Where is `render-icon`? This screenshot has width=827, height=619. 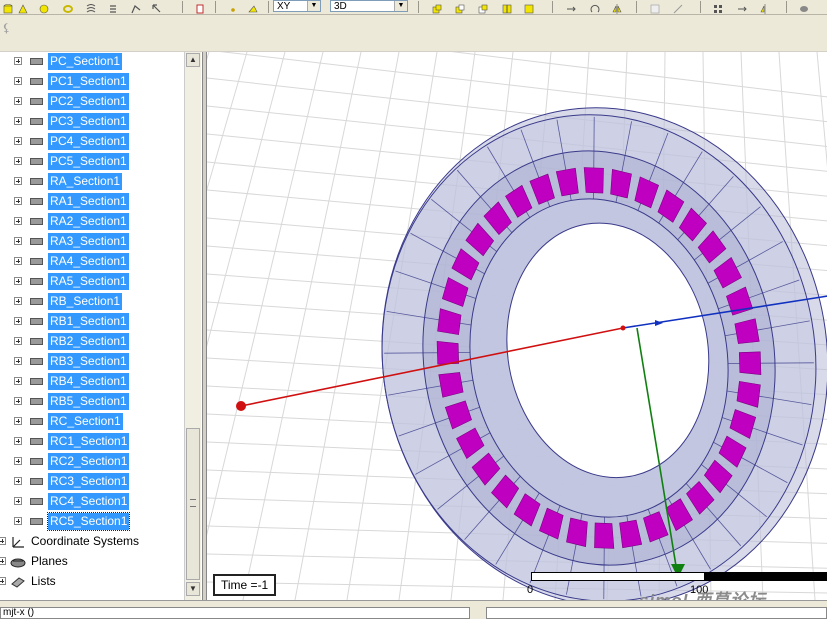
render-icon is located at coordinates (804, 6).